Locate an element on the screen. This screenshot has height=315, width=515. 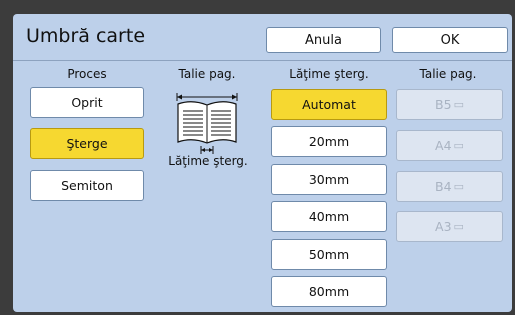
process-option-semiton: Semiton is located at coordinates (87, 185).